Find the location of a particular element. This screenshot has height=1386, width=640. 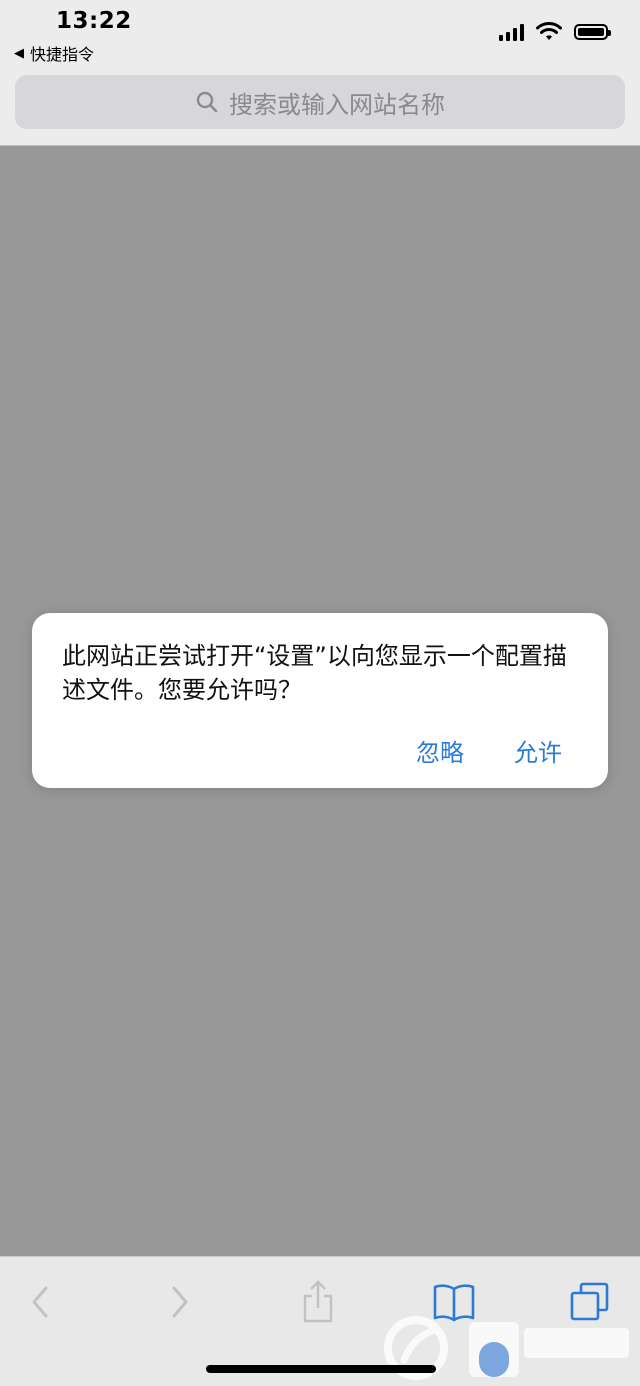

wifi-icon is located at coordinates (549, 31).